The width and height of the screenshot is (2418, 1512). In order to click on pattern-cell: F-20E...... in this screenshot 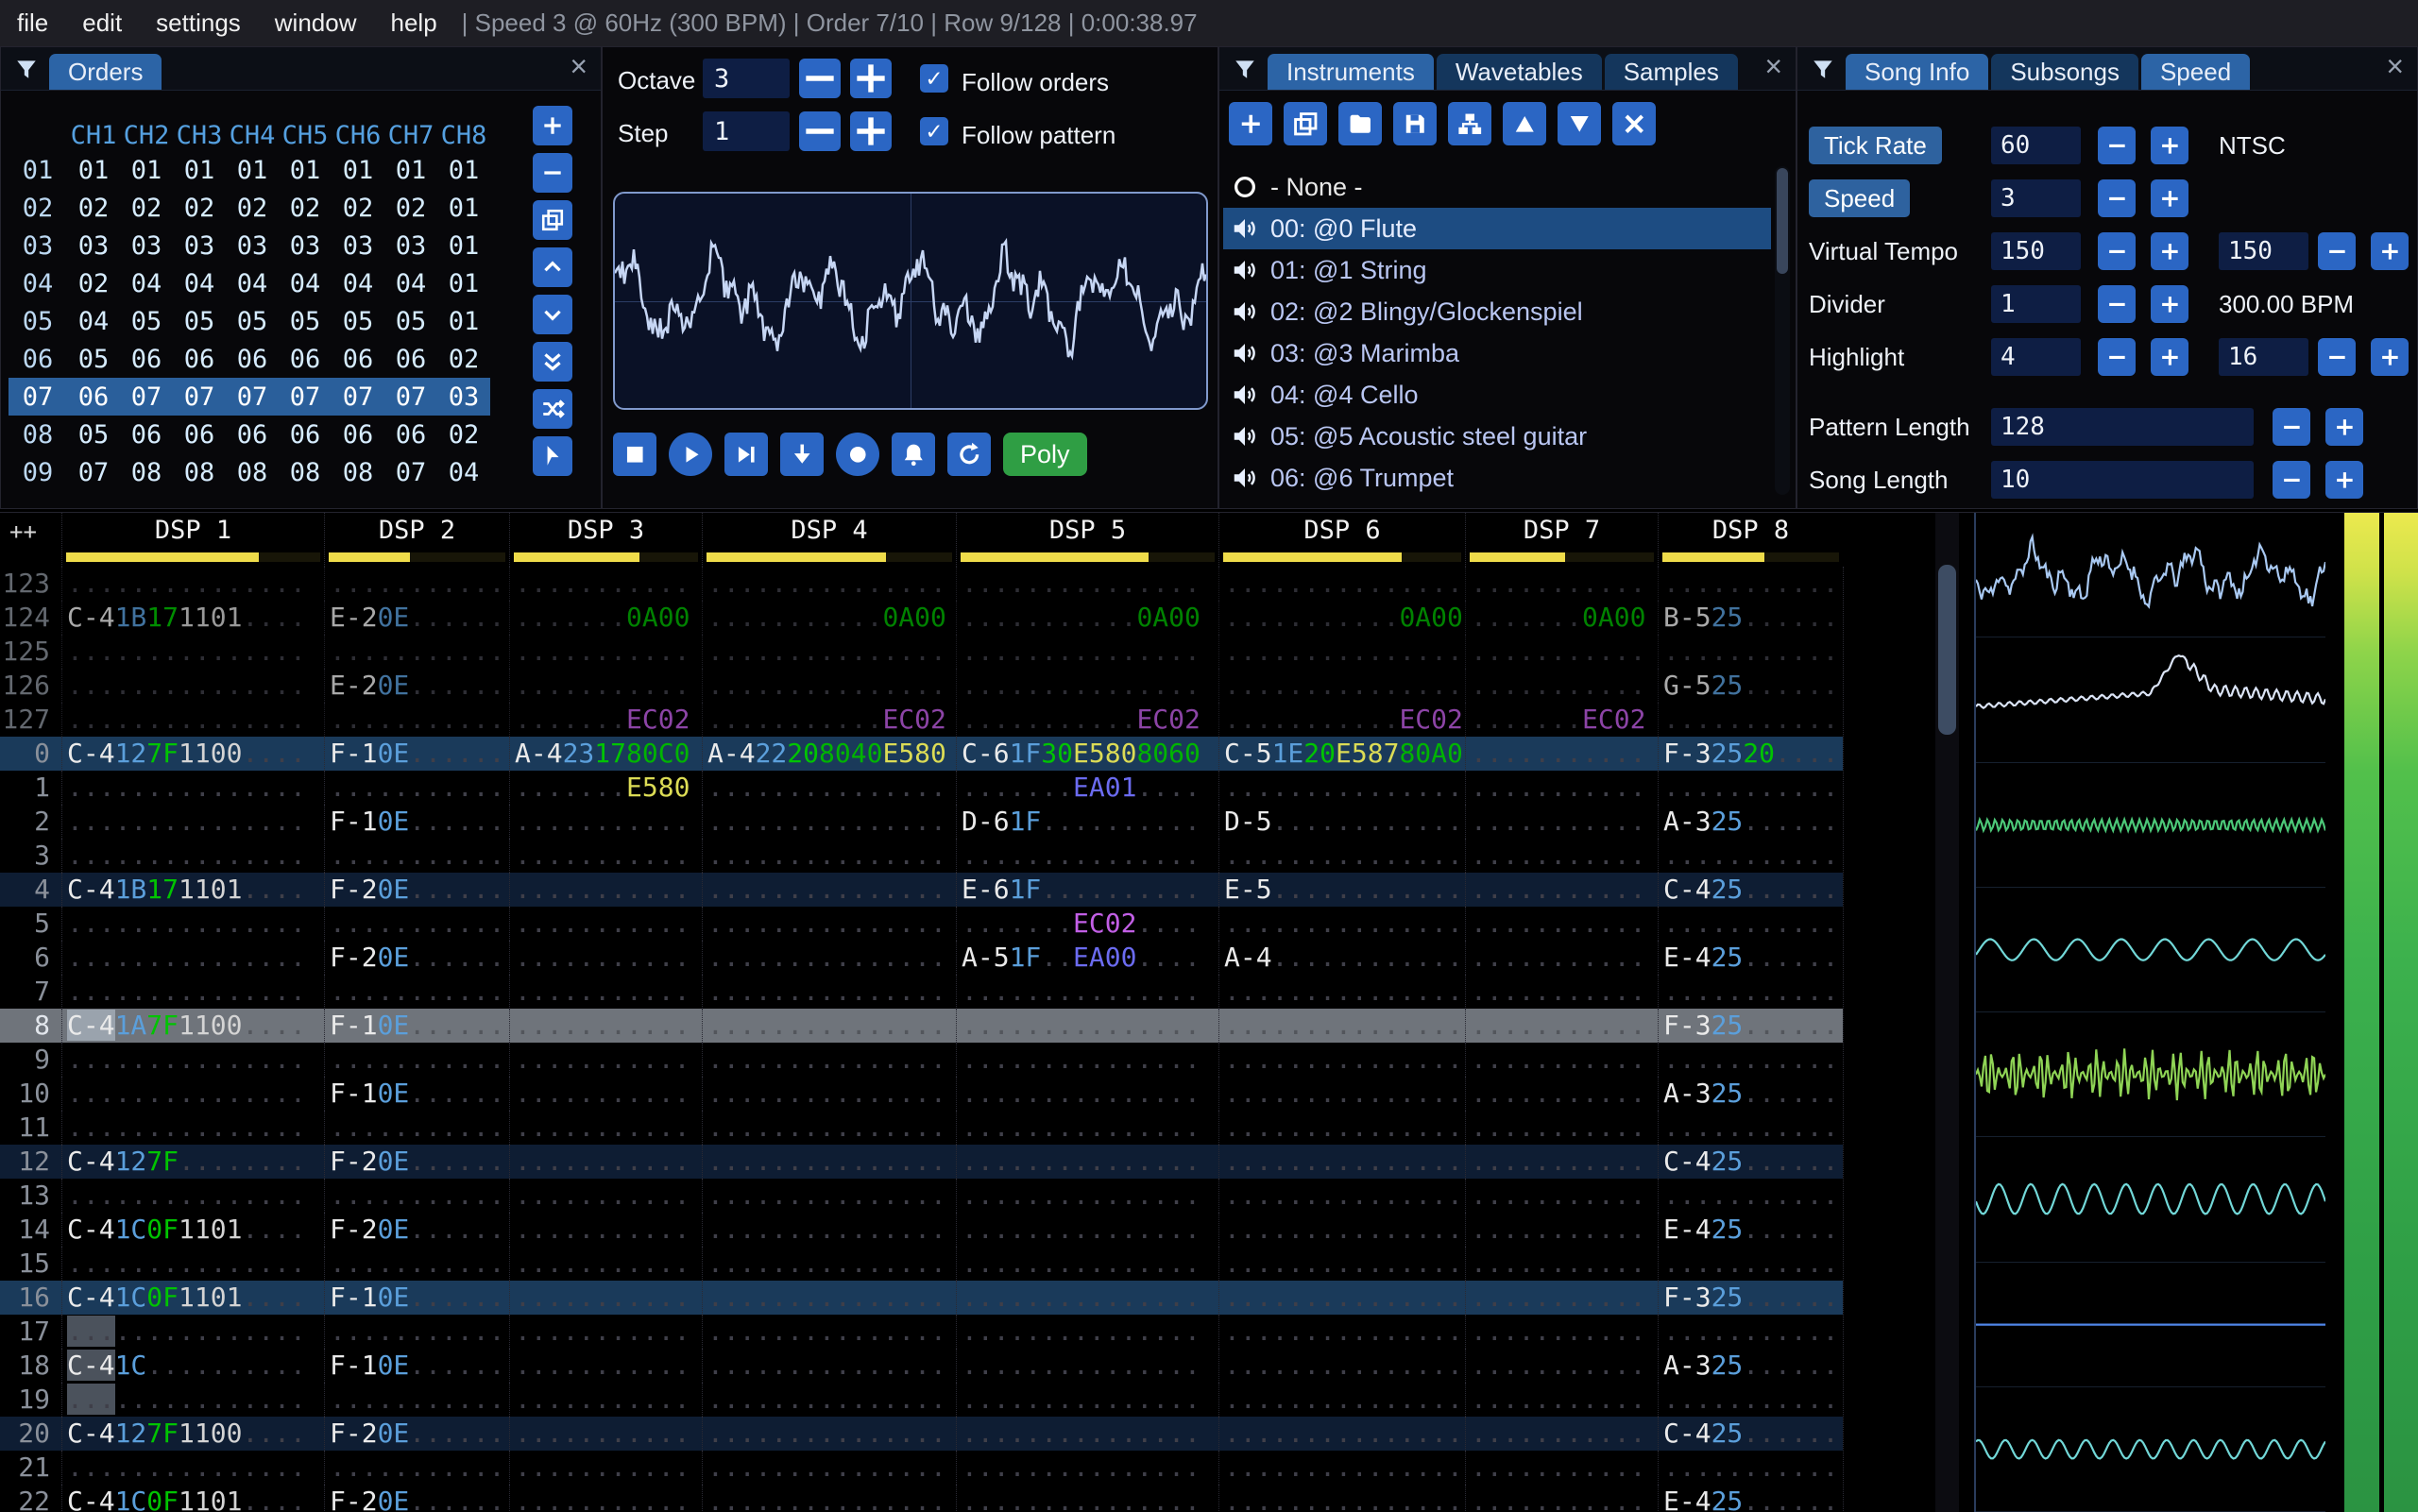, I will do `click(416, 958)`.